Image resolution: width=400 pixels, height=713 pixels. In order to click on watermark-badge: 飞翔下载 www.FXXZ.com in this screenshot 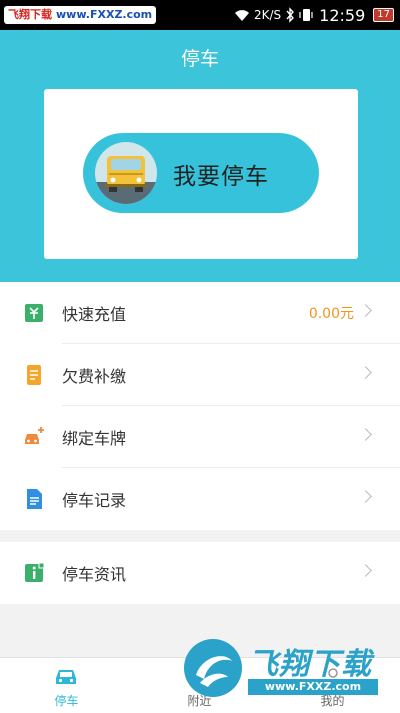, I will do `click(80, 15)`.